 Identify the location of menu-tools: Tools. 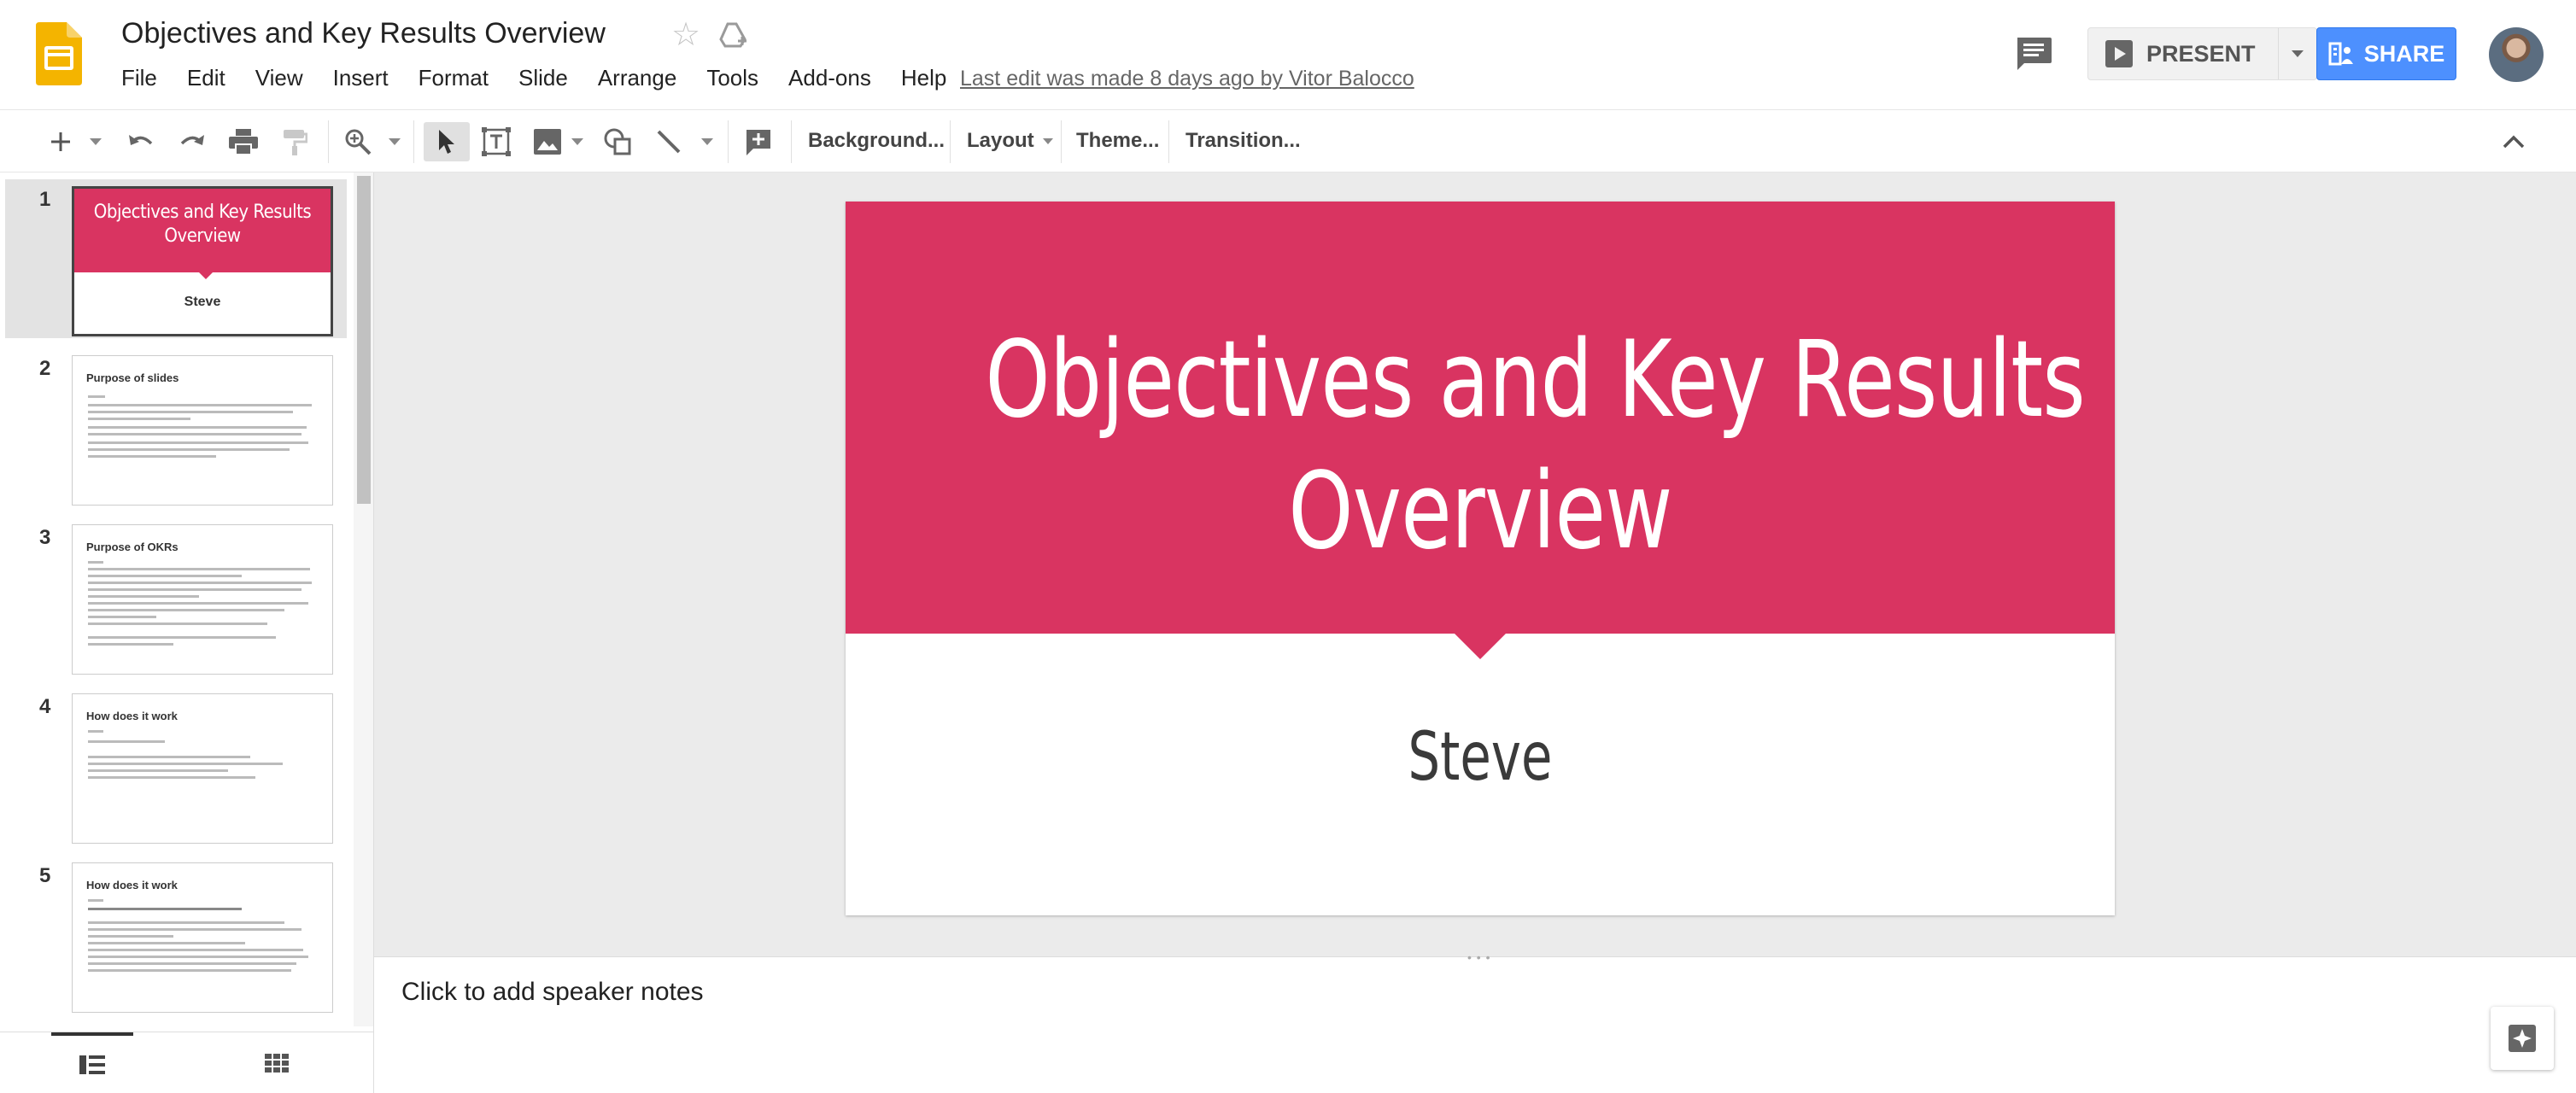
(732, 78).